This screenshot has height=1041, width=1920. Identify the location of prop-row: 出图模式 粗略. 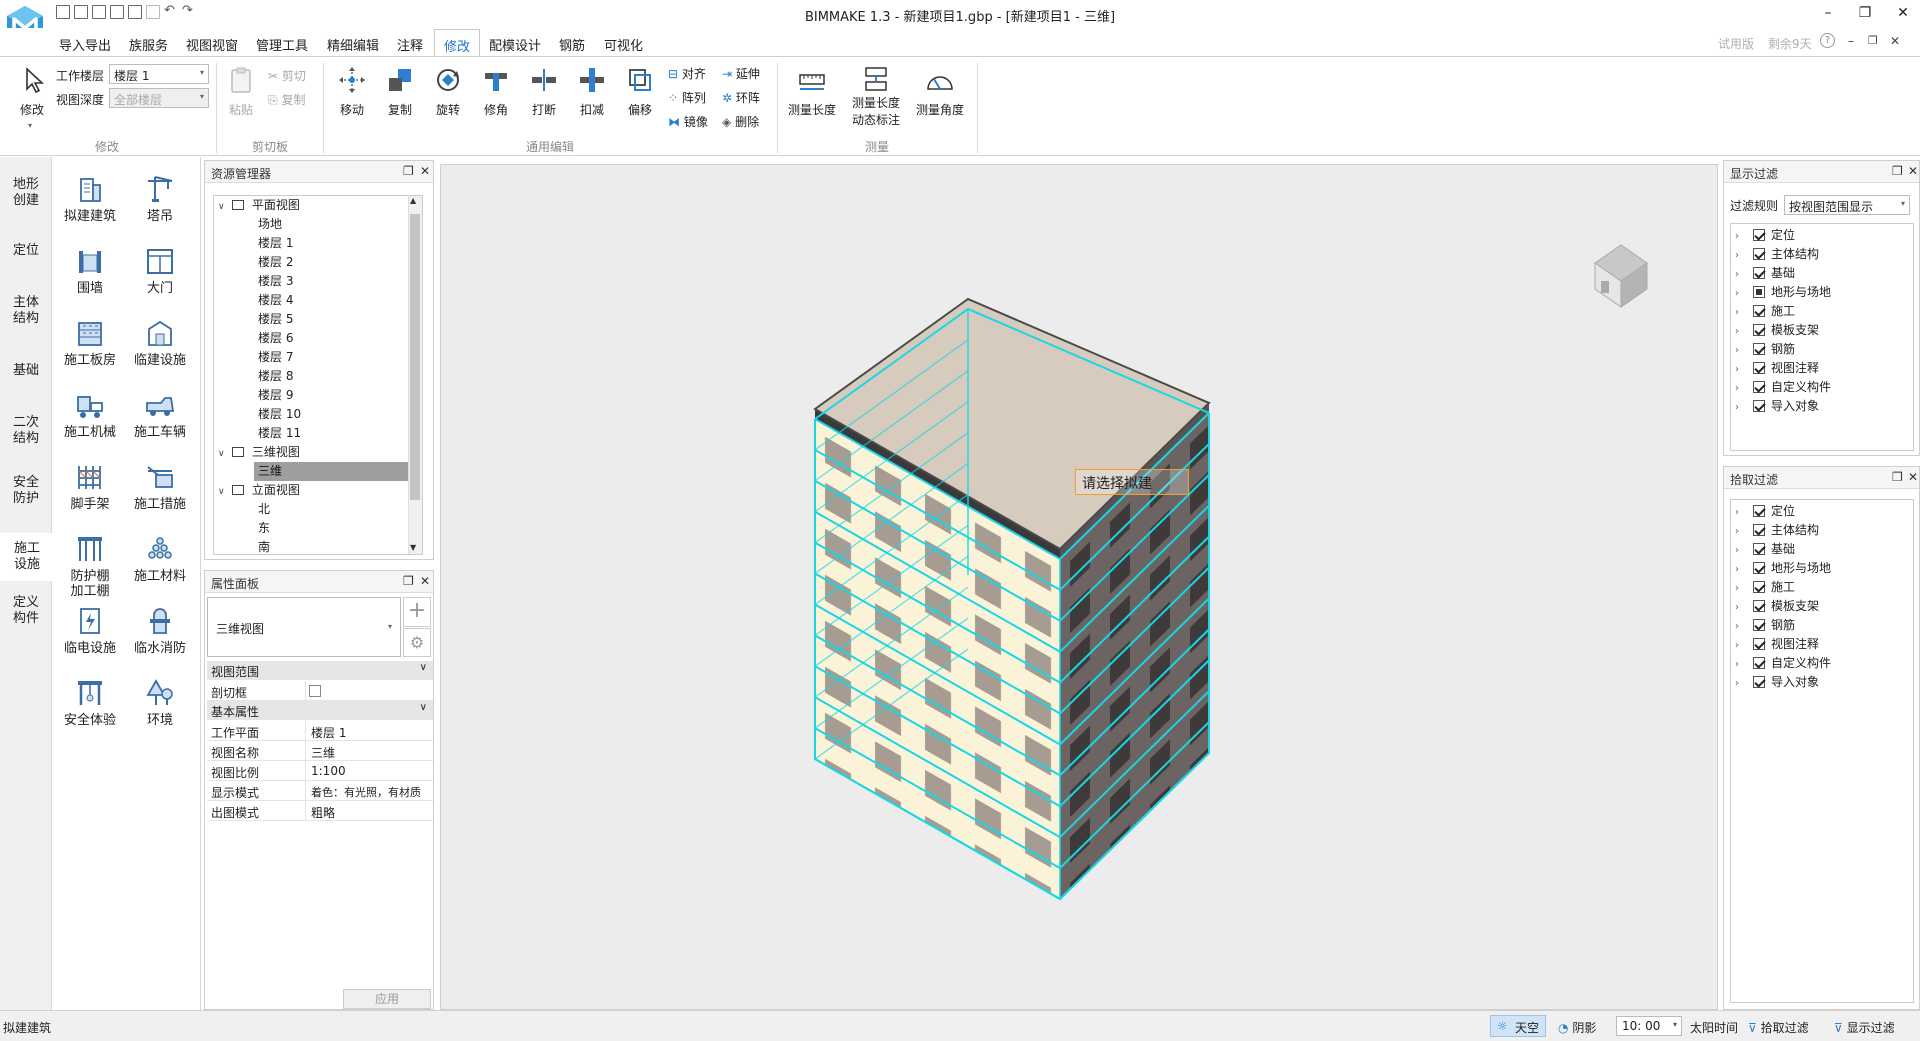
(320, 811).